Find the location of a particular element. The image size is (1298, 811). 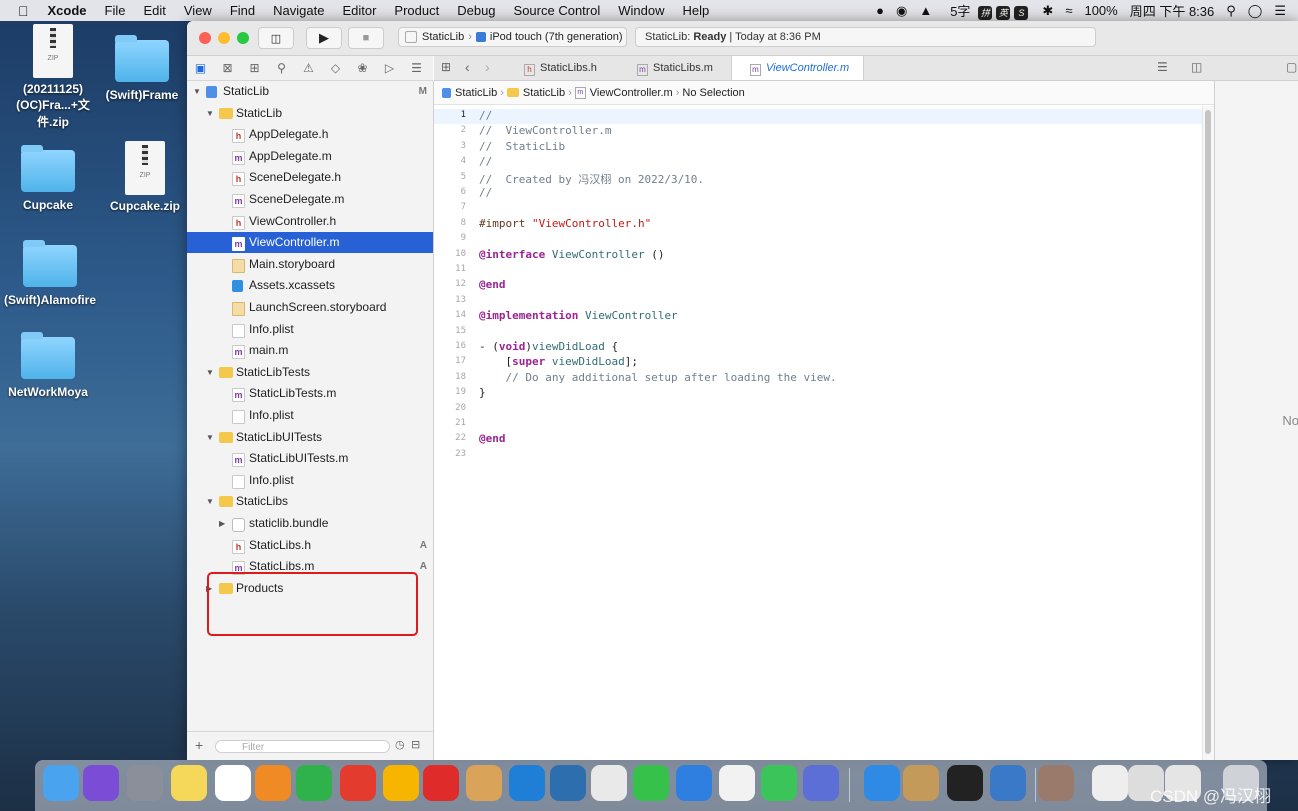

window-thumbnail-icon is located at coordinates (1110, 783).